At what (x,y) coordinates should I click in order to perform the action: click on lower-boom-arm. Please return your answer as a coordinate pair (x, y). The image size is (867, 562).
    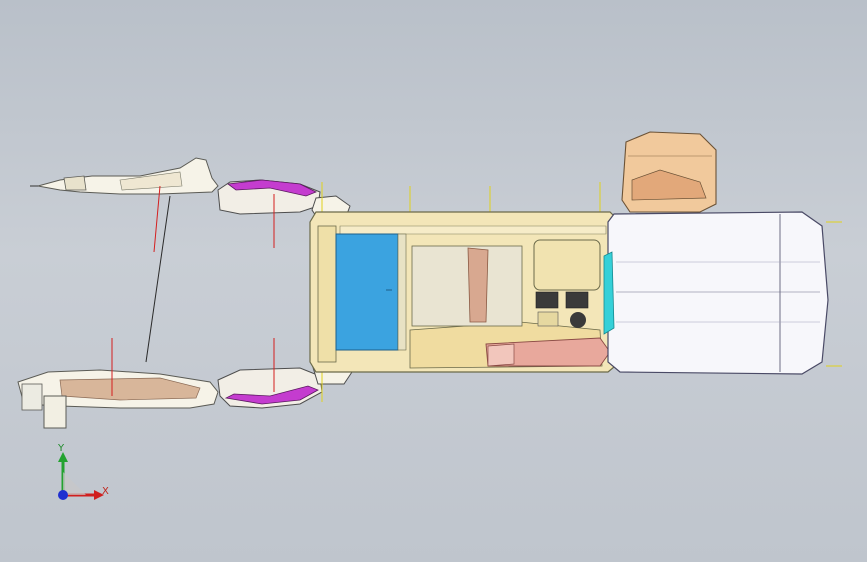
    Looking at the image, I should click on (118, 399).